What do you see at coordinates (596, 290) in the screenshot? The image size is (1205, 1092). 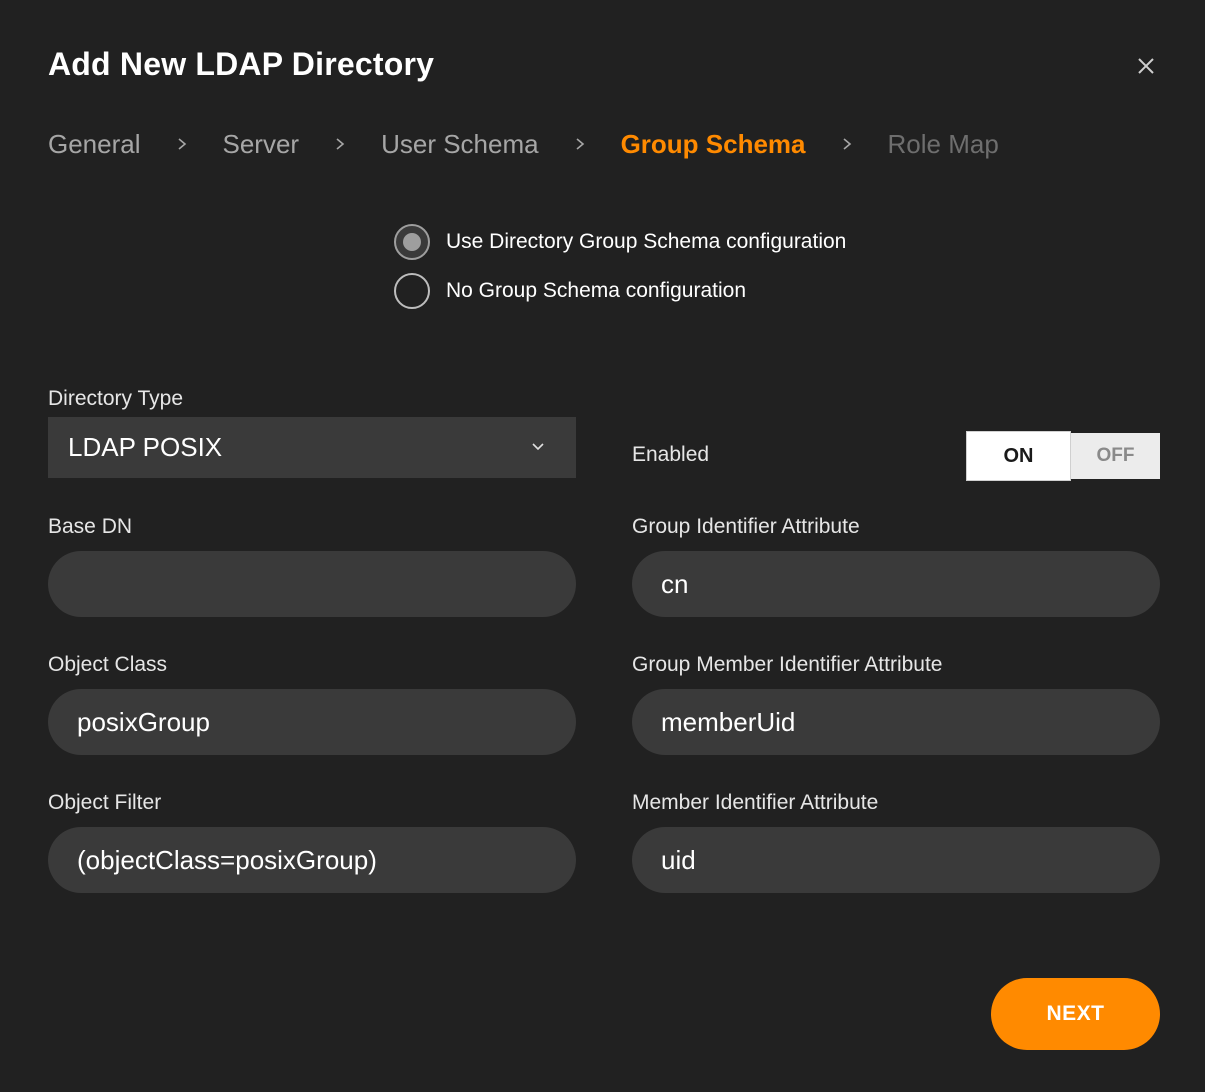 I see `option-label: No Group Schema configuration` at bounding box center [596, 290].